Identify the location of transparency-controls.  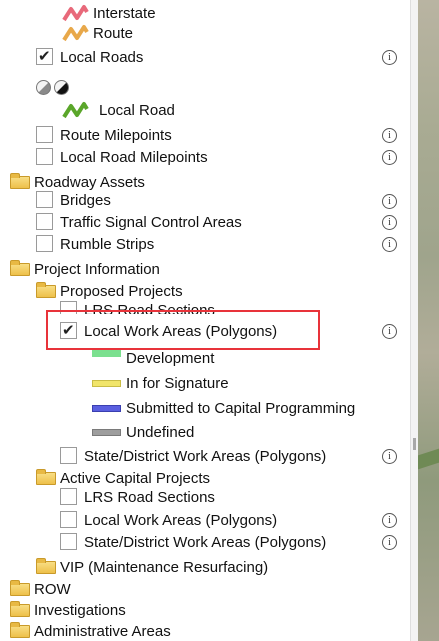
(66, 88).